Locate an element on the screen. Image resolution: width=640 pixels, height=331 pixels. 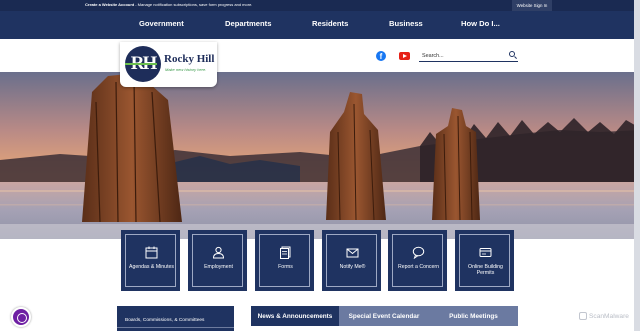
quick-link-frame: Report a Concern is located at coordinates (417, 260).